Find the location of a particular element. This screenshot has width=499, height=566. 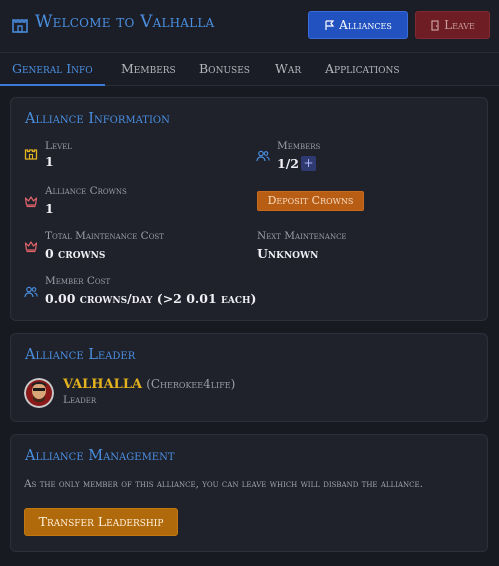

page-title: Welcome to Valhalla is located at coordinates (125, 22).